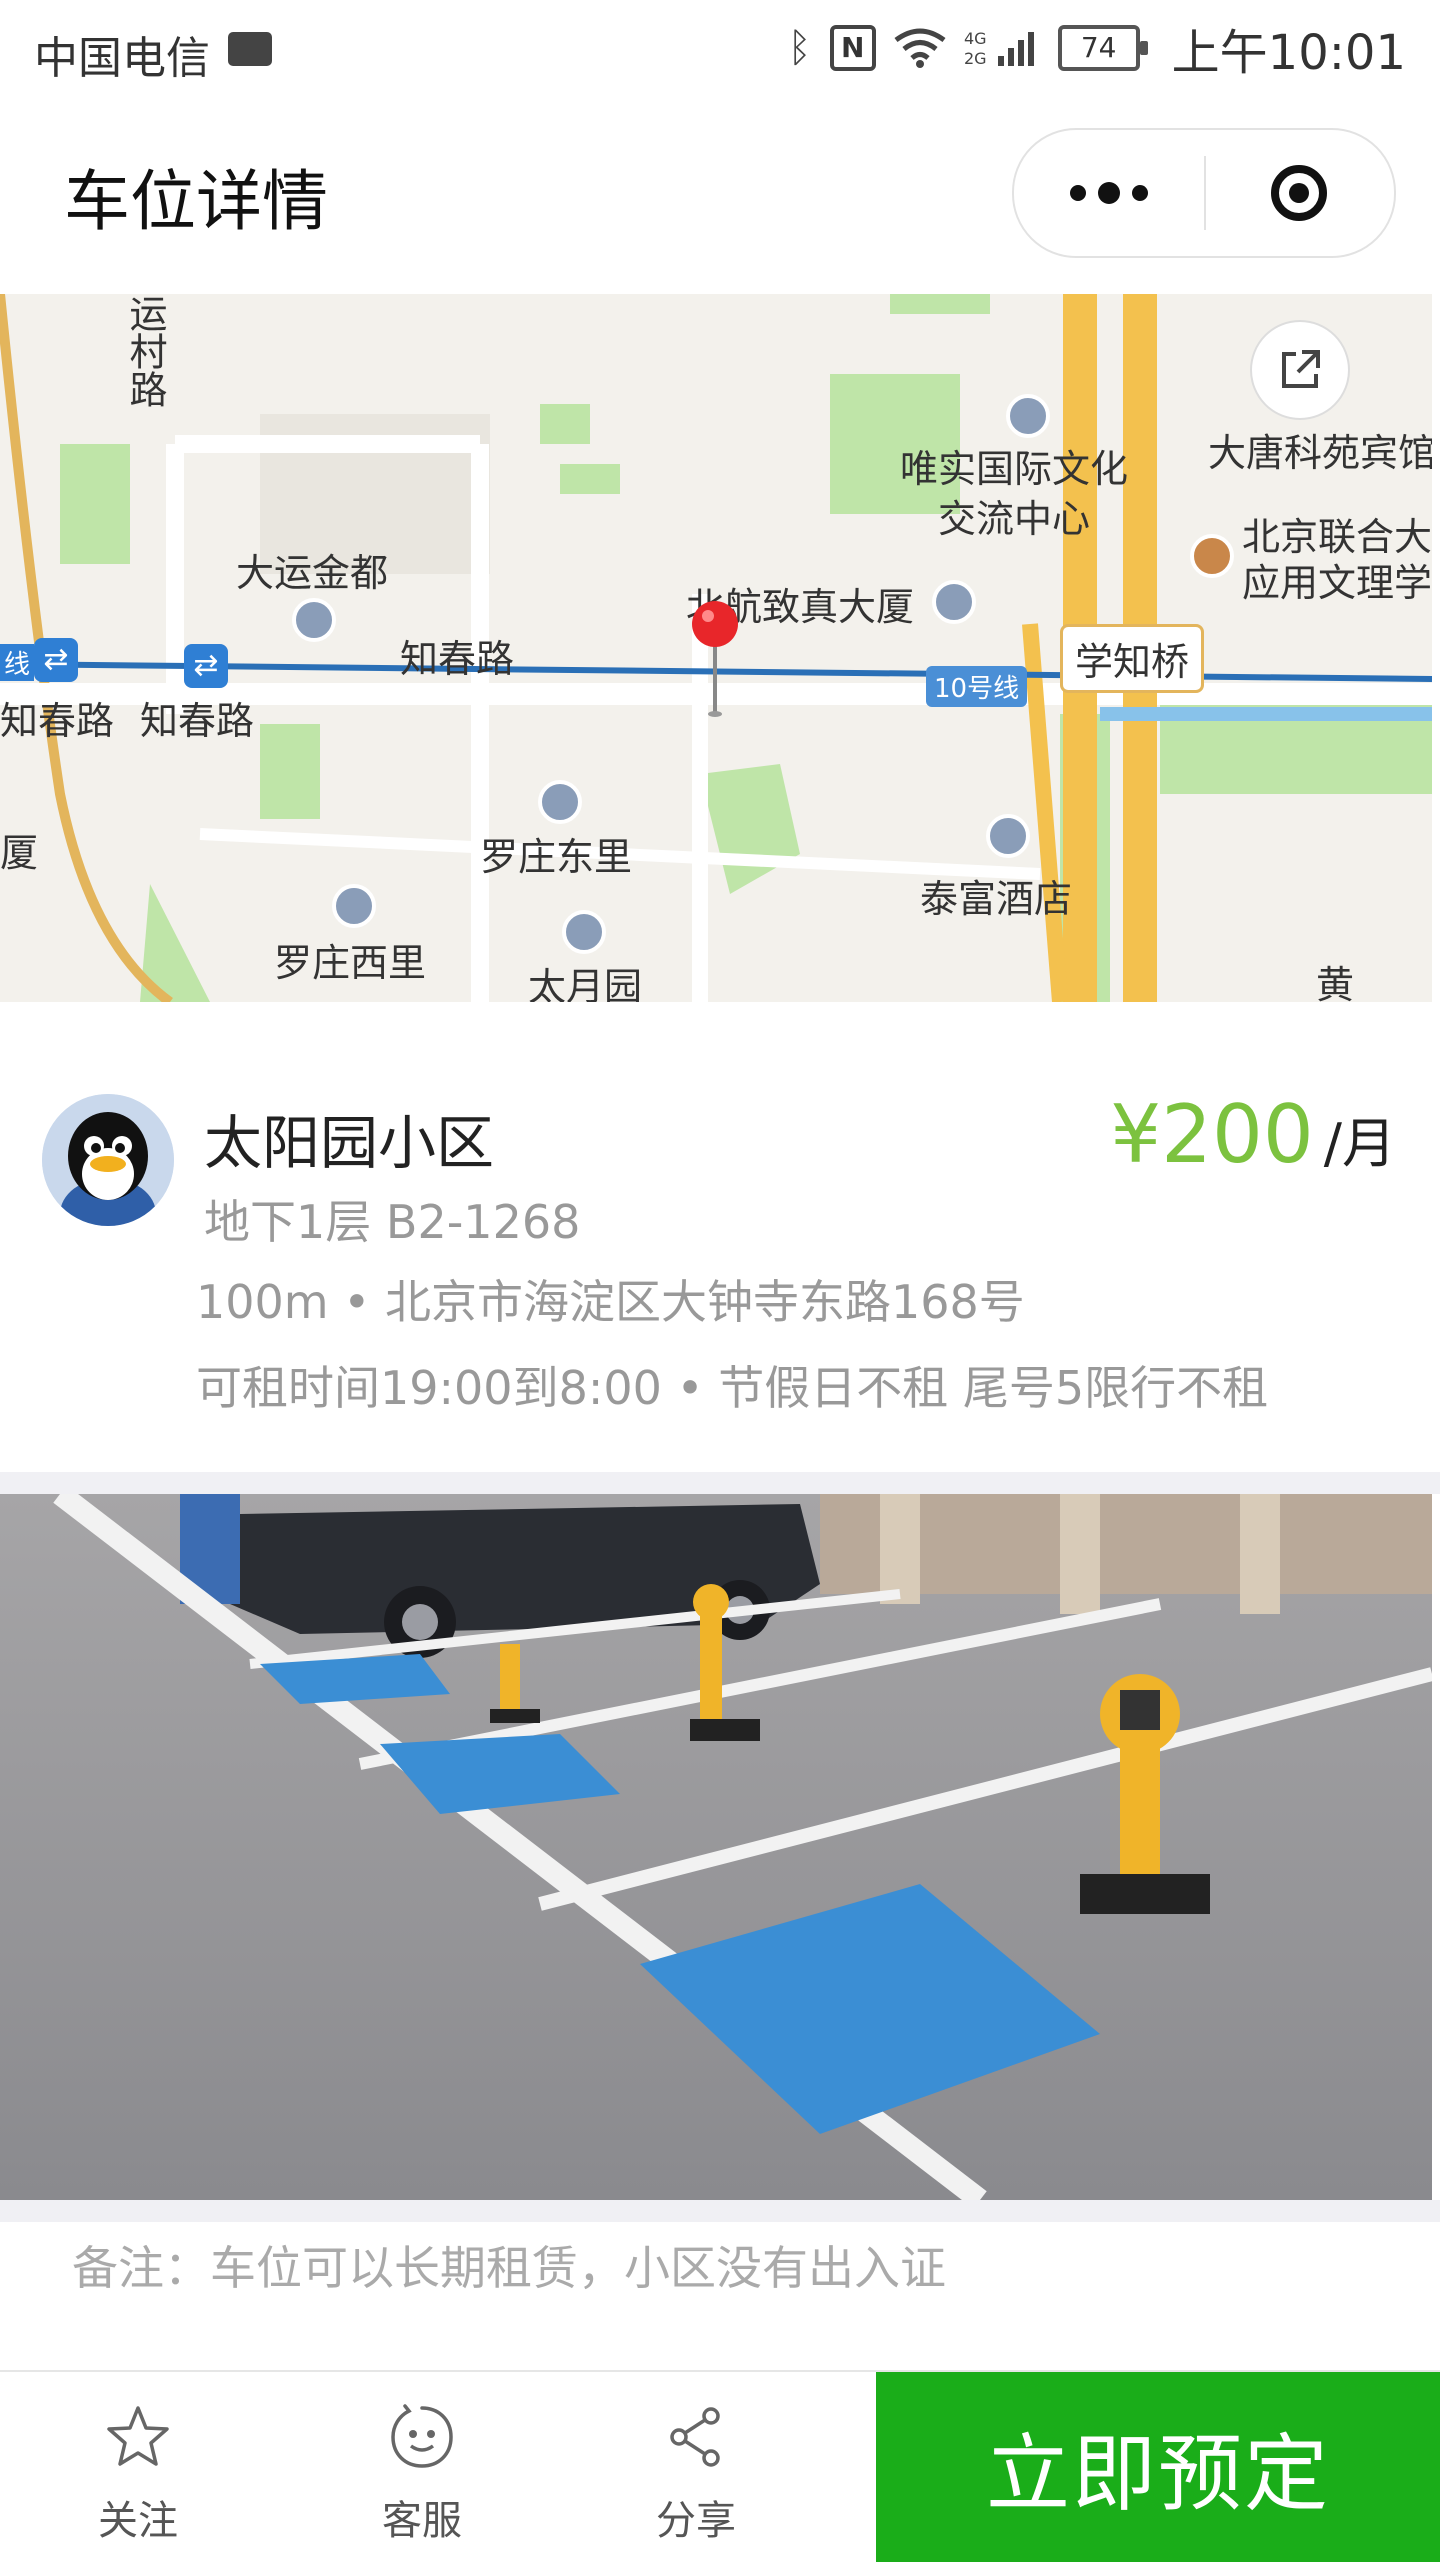 This screenshot has width=1440, height=2562. I want to click on bottom-action-bar: 关注 客服 分享 立即预定, so click(720, 2466).